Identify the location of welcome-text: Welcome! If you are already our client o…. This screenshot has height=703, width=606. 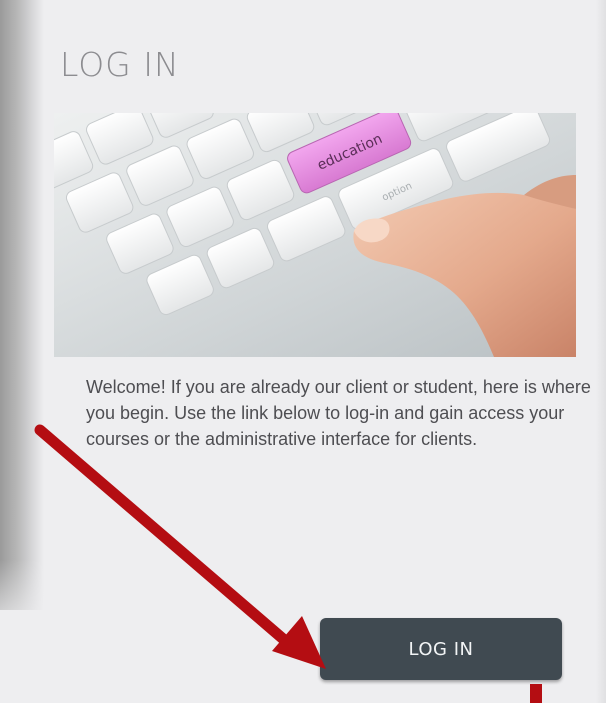
(338, 413).